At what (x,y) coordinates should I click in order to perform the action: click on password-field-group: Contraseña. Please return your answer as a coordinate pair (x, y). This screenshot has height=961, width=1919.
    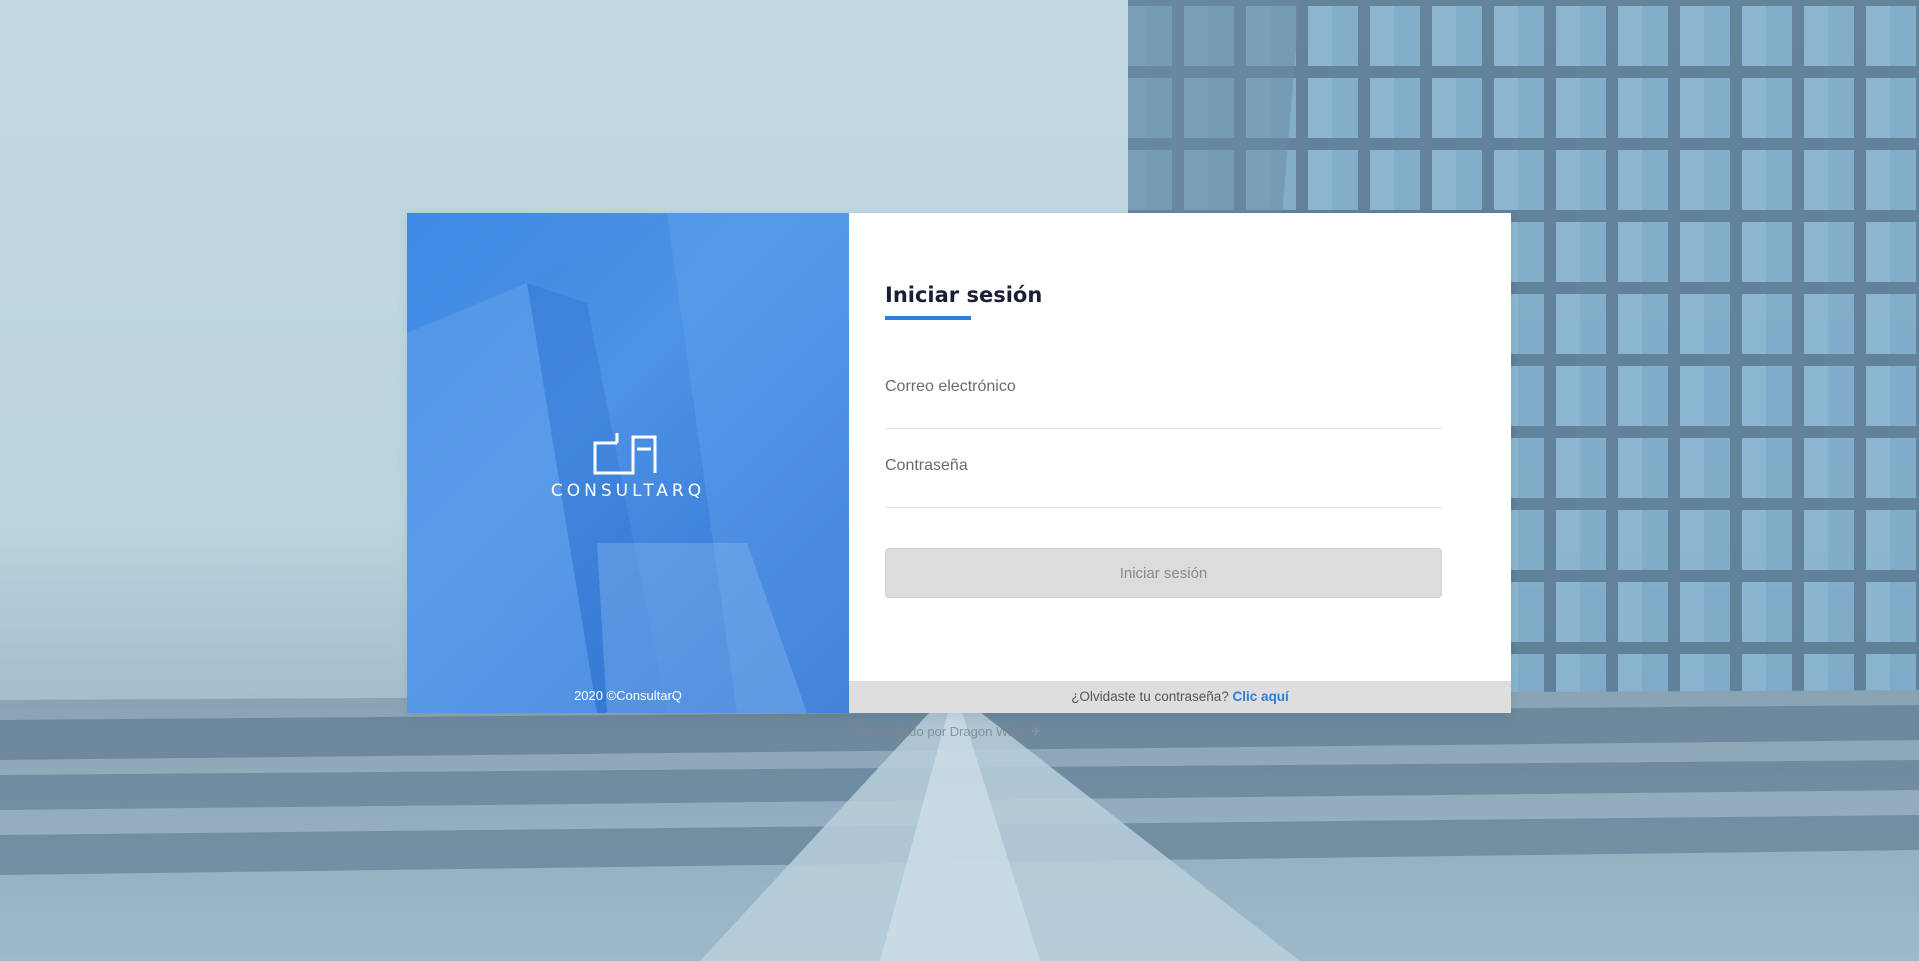
    Looking at the image, I should click on (1165, 468).